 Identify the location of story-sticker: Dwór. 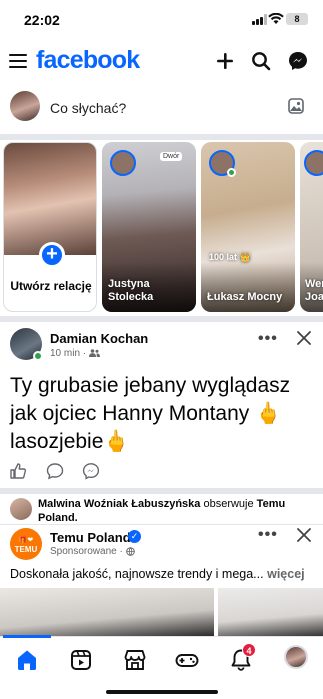
(171, 156).